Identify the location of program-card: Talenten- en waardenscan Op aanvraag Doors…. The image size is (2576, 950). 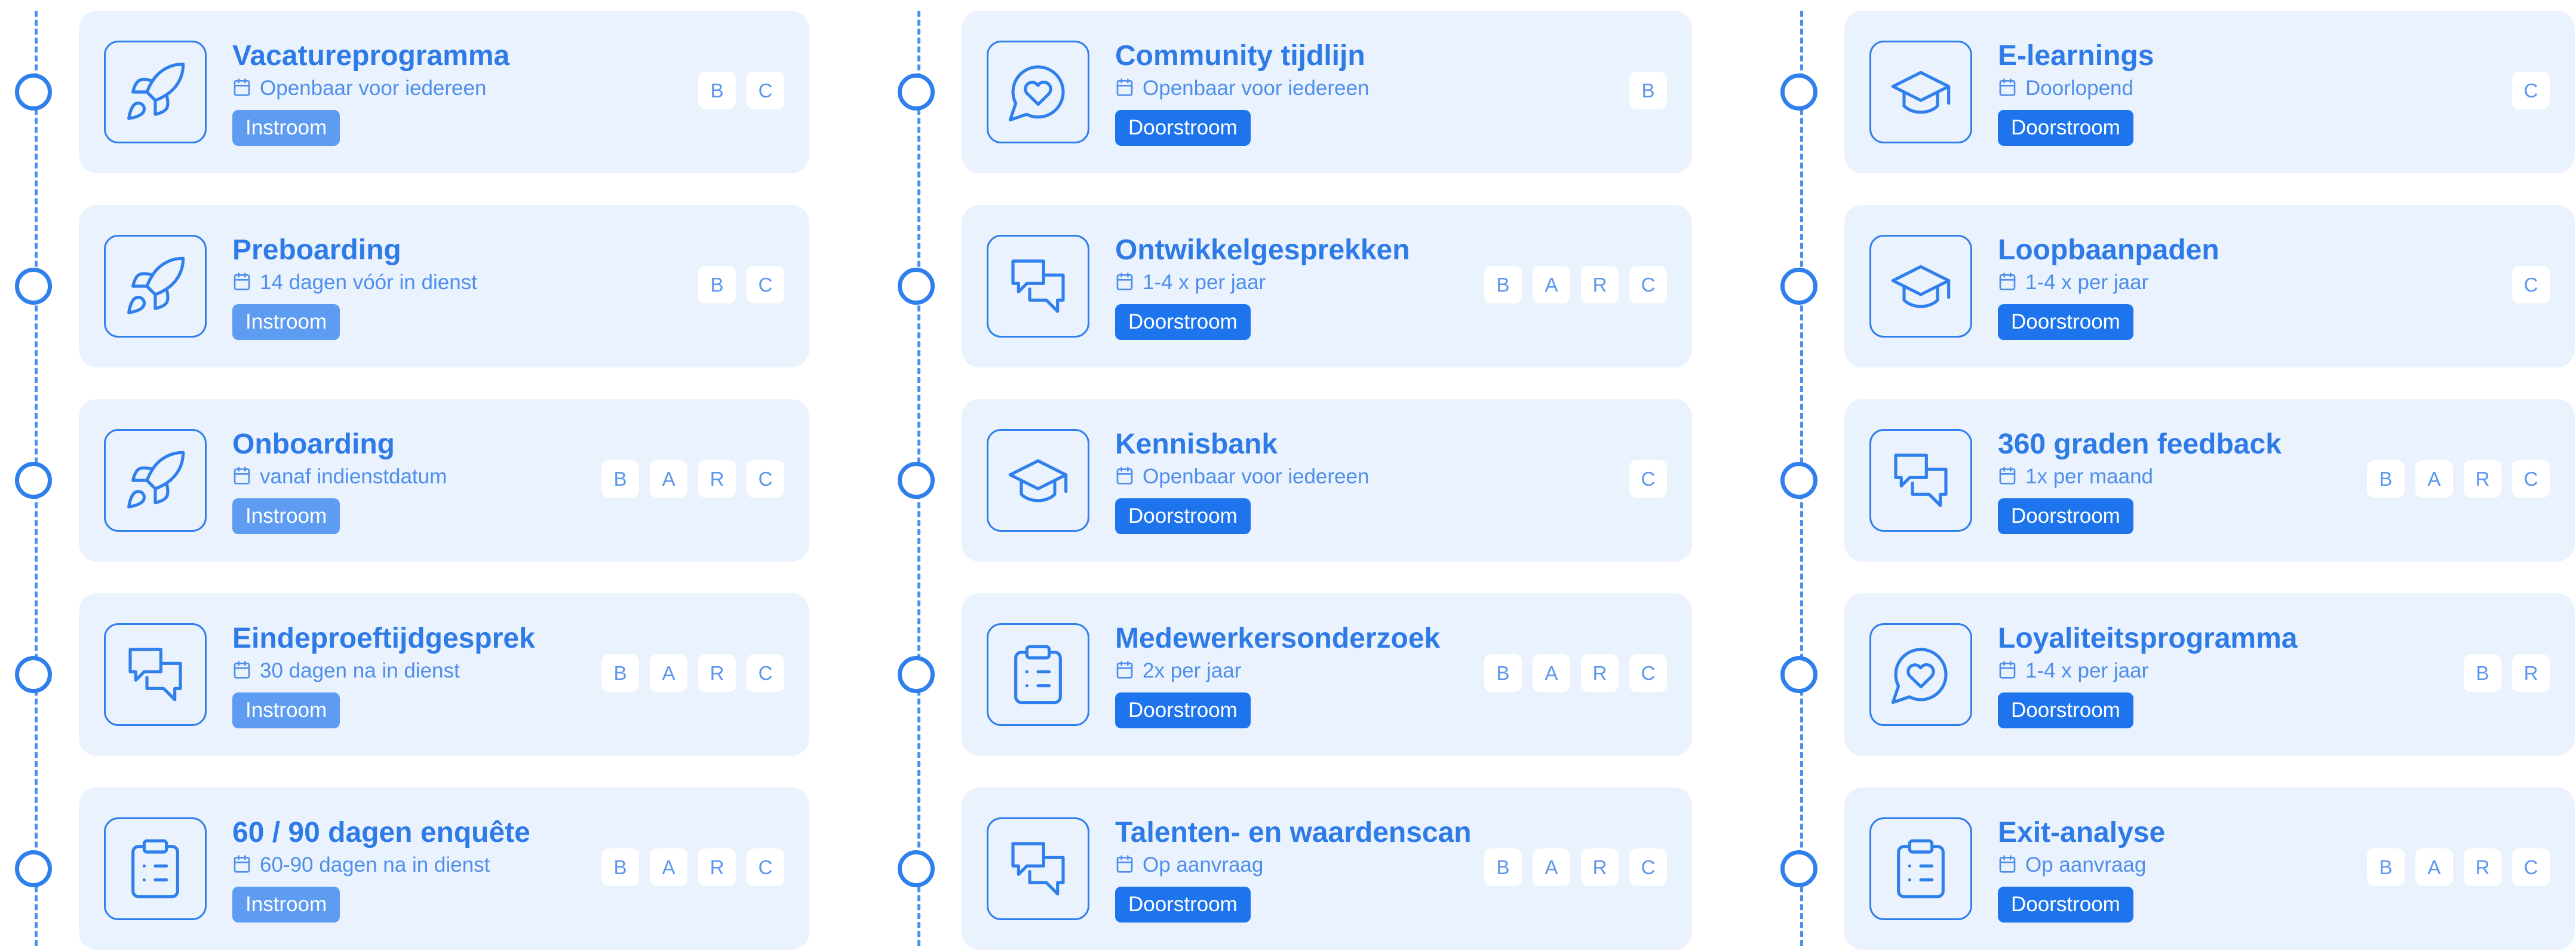
(1327, 868).